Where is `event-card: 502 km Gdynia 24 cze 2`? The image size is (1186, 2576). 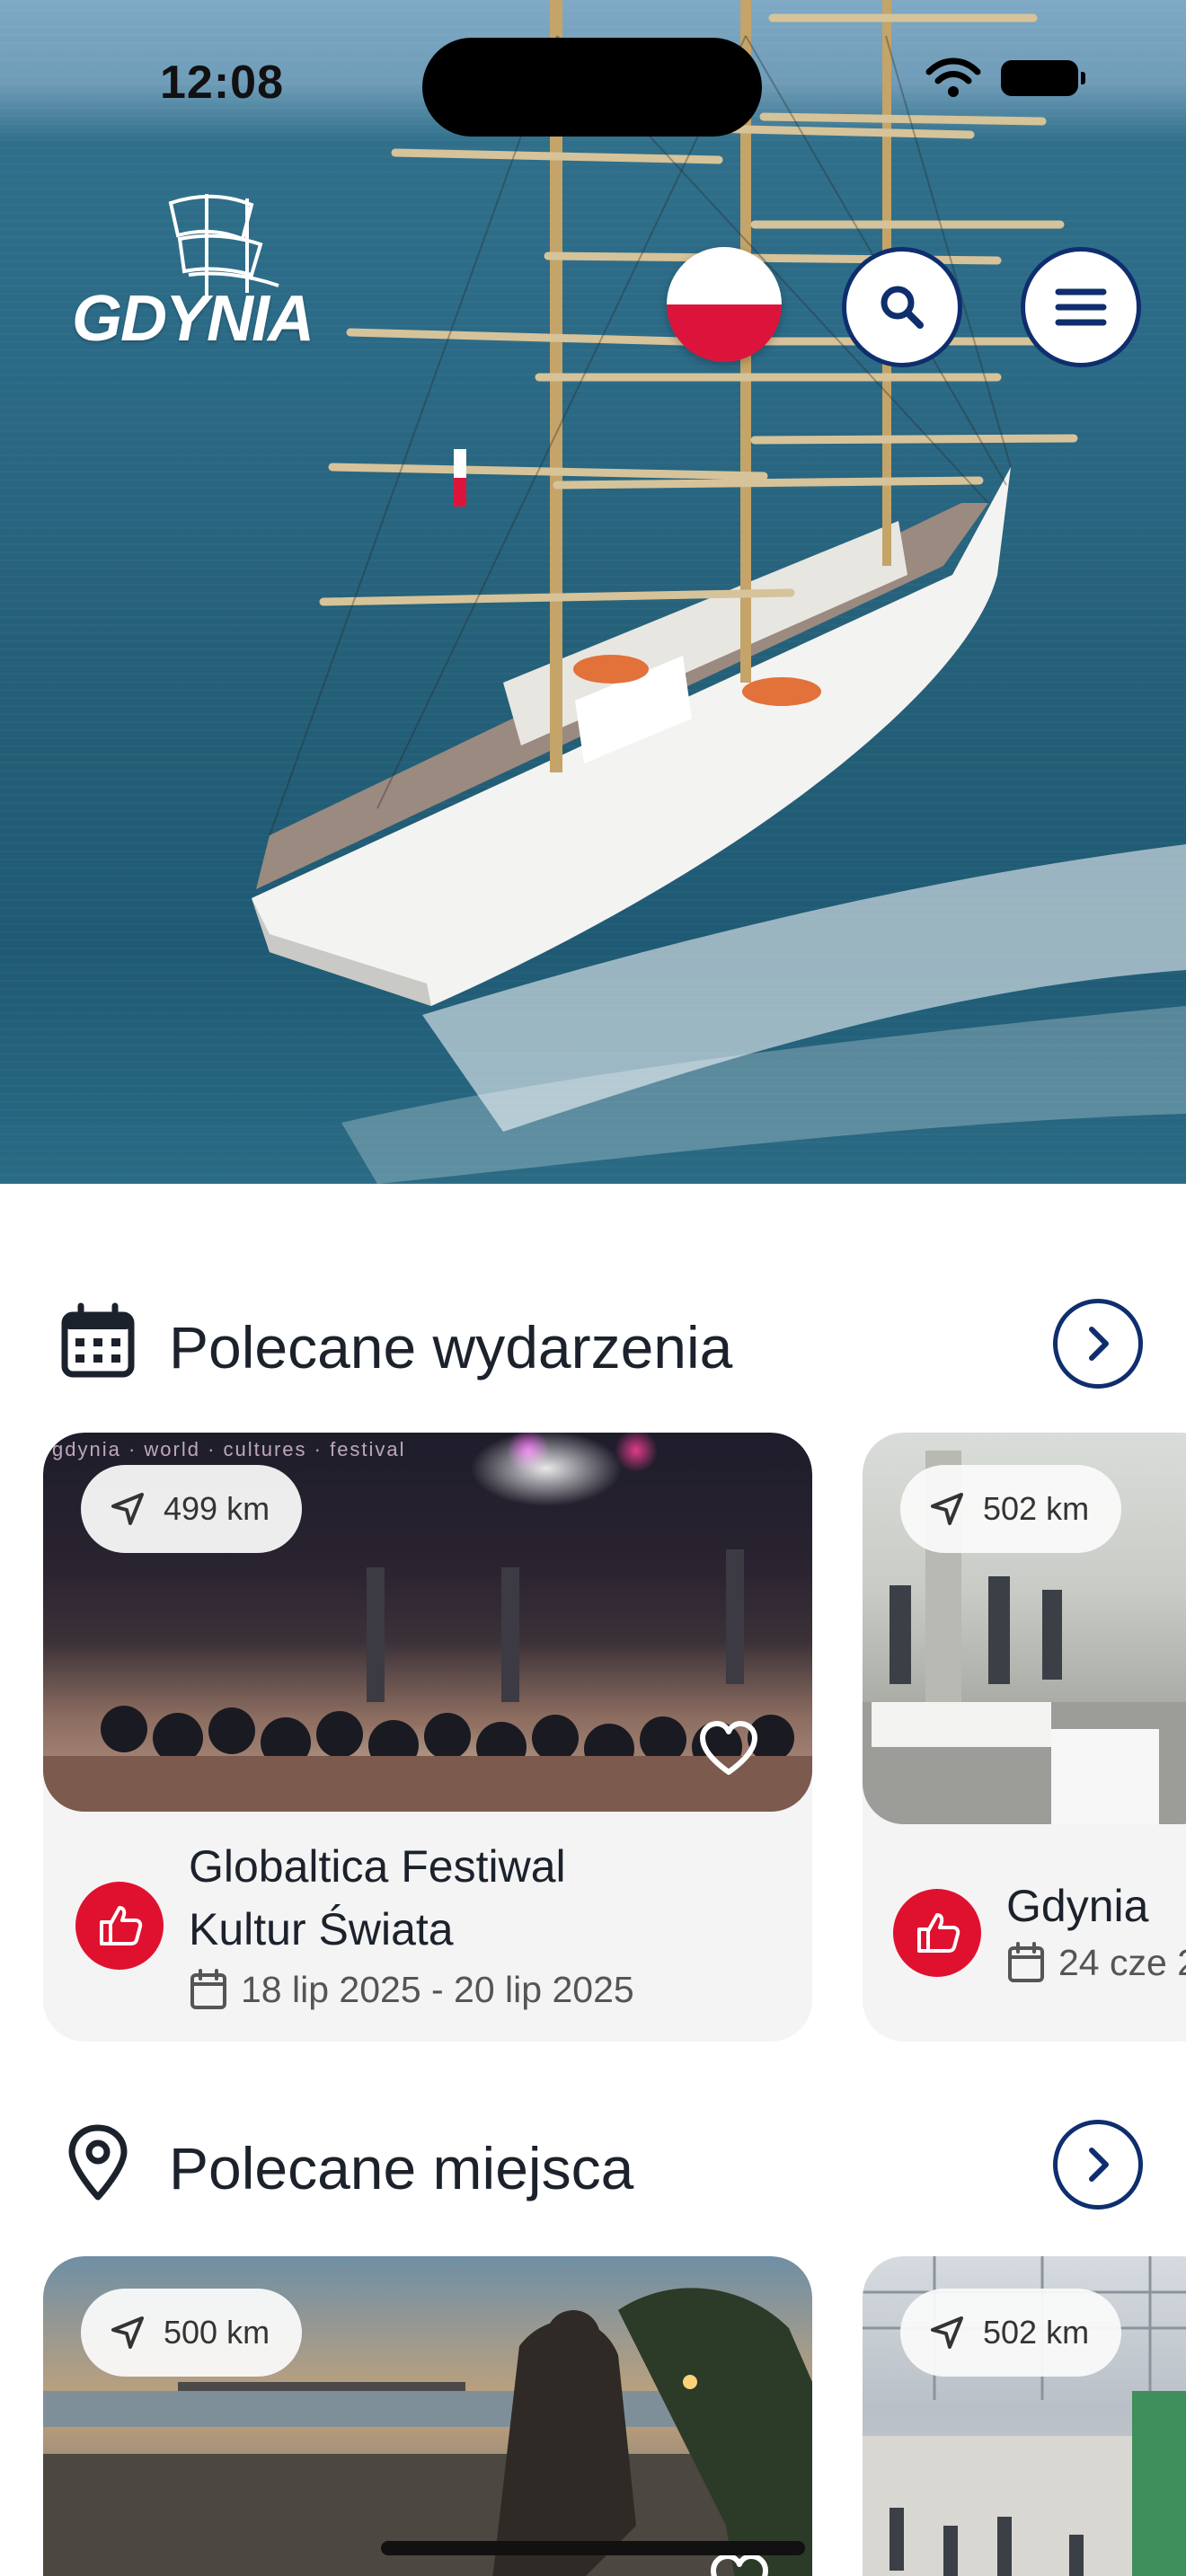
event-card: 502 km Gdynia 24 cze 2 is located at coordinates (1024, 1737).